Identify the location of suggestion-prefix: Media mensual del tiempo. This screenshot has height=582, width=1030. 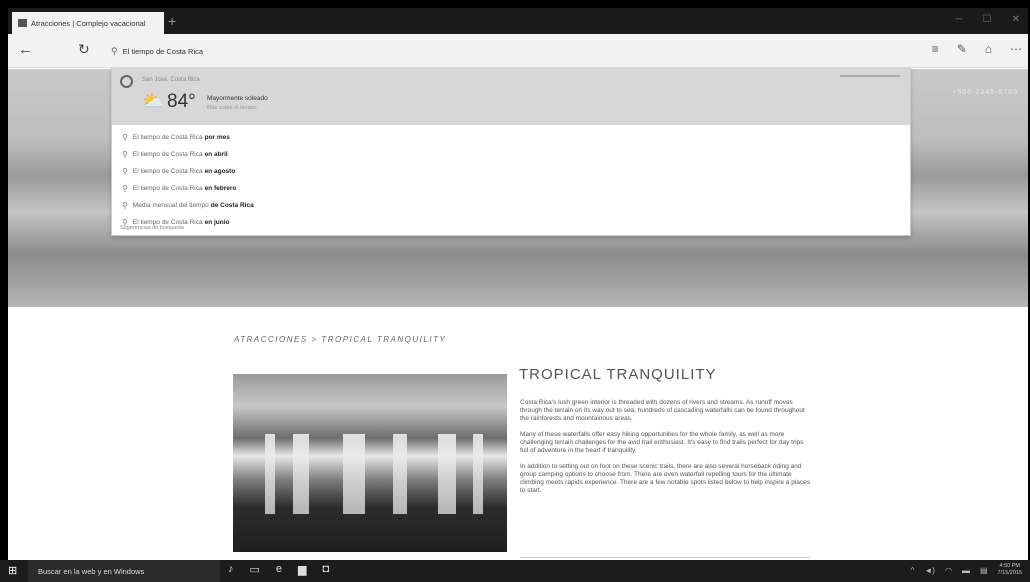
(170, 205).